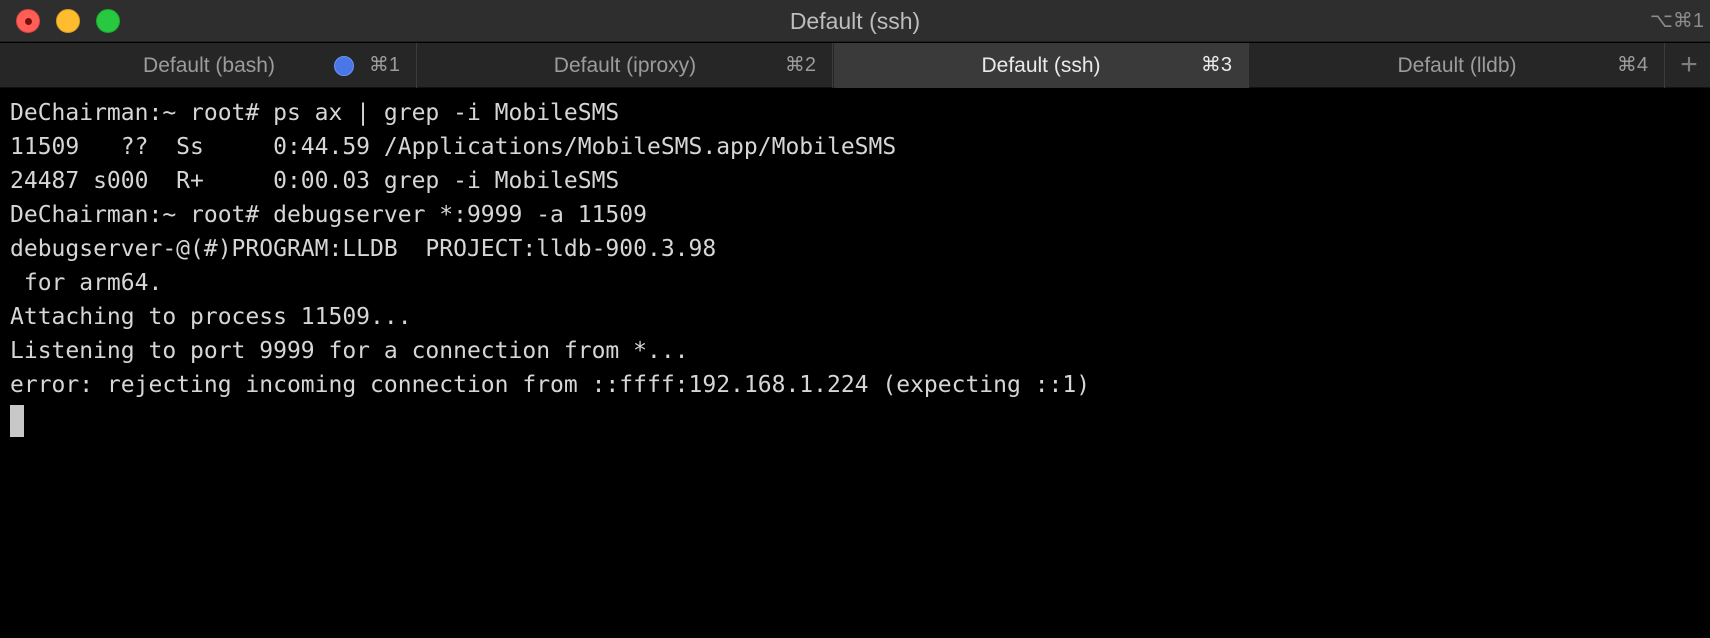 The width and height of the screenshot is (1710, 638). I want to click on tab-shortcut: ⌘1, so click(384, 65).